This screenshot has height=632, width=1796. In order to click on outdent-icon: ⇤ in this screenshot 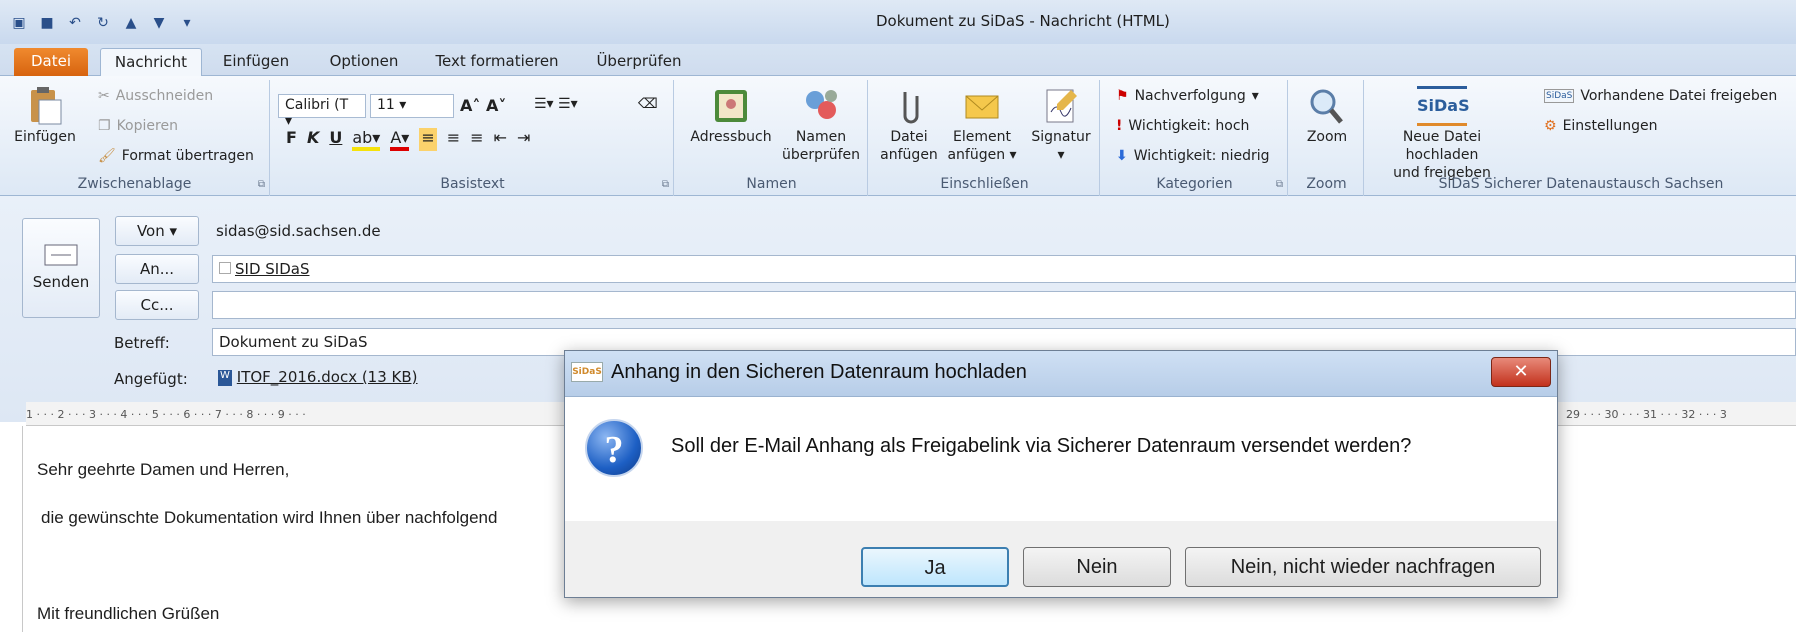, I will do `click(500, 139)`.